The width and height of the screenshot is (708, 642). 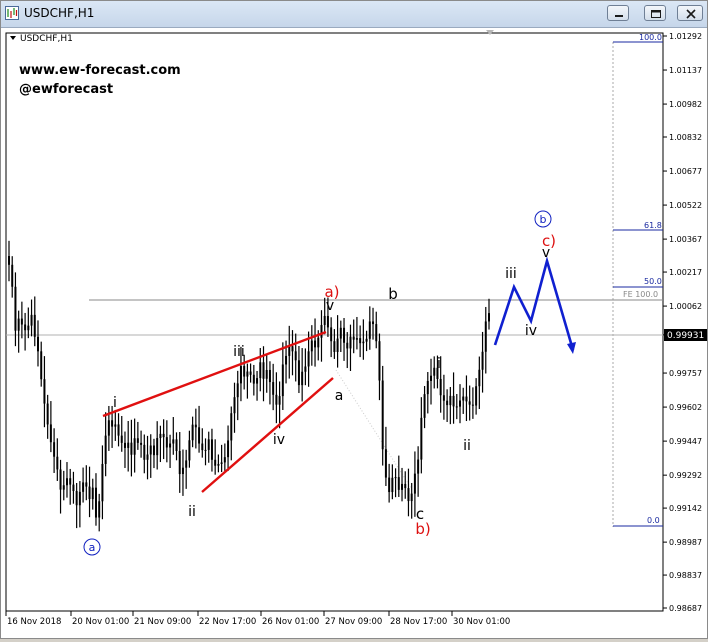 I want to click on maximize-button, so click(x=655, y=13).